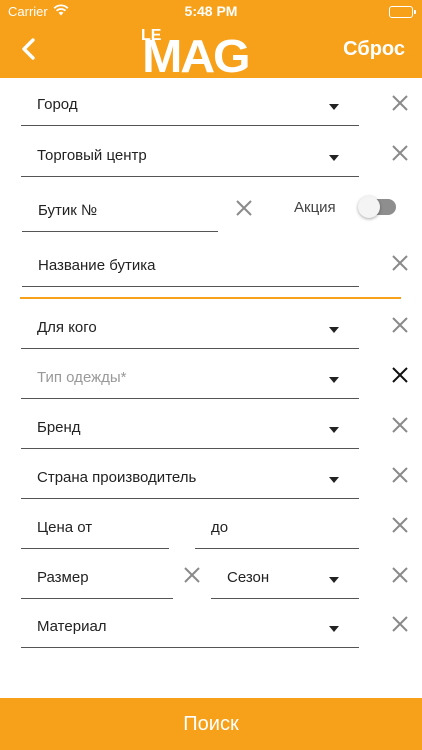 This screenshot has width=422, height=750. I want to click on clear-size-icon, so click(192, 575).